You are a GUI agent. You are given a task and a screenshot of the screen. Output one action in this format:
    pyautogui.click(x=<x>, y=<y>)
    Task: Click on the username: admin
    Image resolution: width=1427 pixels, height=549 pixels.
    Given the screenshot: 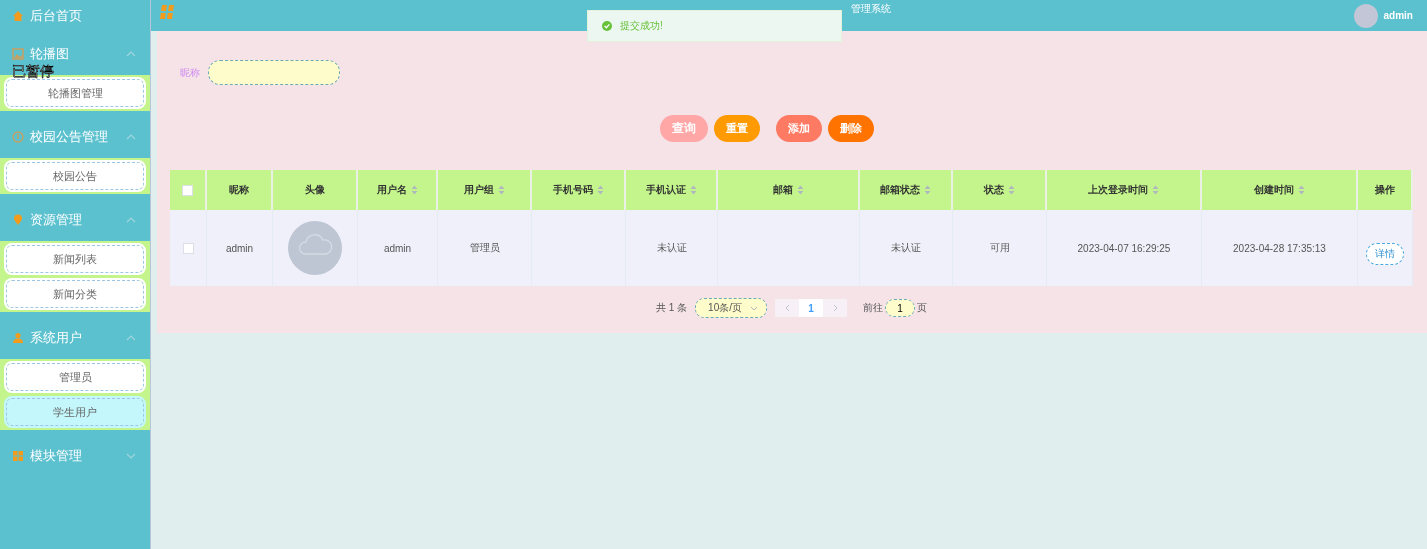 What is the action you would take?
    pyautogui.click(x=1398, y=15)
    